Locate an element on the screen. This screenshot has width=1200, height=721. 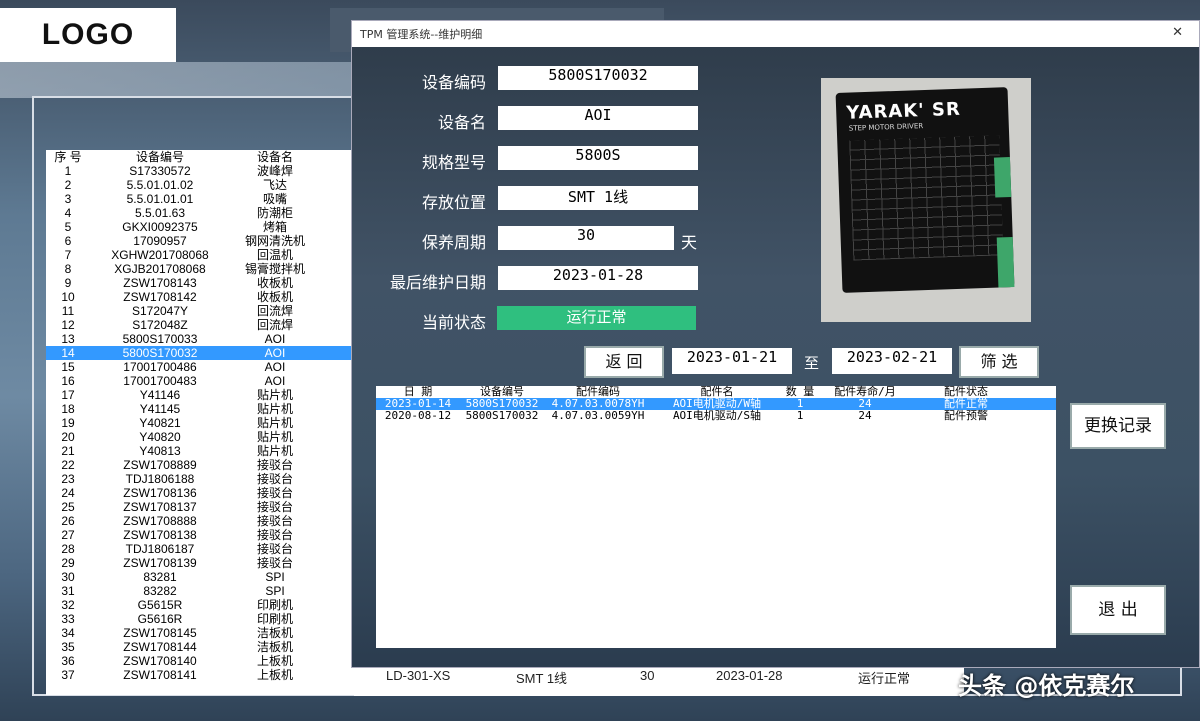
list-item: 37 ZSW1708141 上板机 is located at coordinates (200, 675).